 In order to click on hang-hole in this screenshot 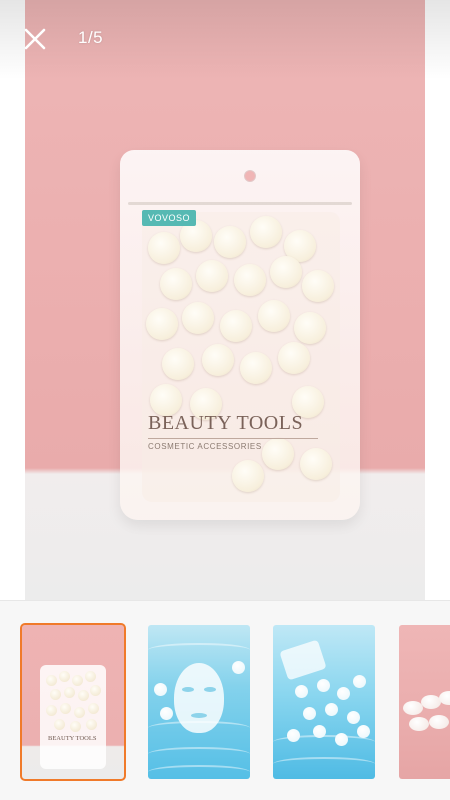, I will do `click(250, 176)`.